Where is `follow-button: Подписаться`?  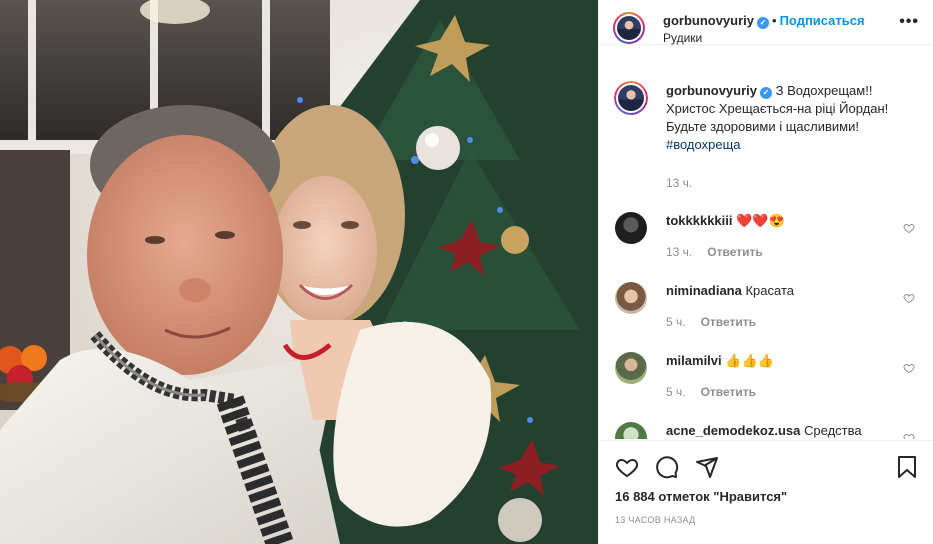
follow-button: Подписаться is located at coordinates (822, 20).